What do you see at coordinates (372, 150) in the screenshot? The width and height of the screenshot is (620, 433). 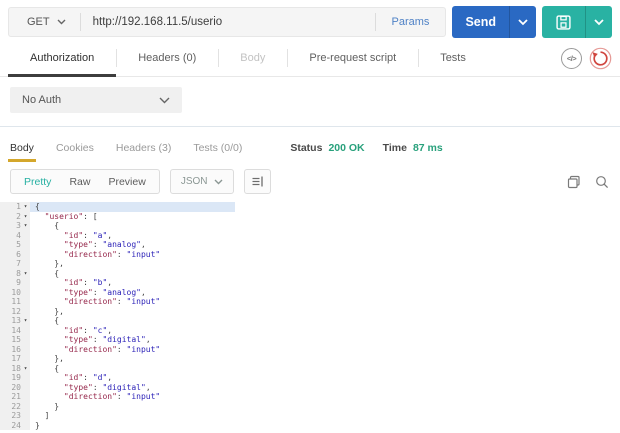 I see `response-meta: Status 200 OK Time 87 ms` at bounding box center [372, 150].